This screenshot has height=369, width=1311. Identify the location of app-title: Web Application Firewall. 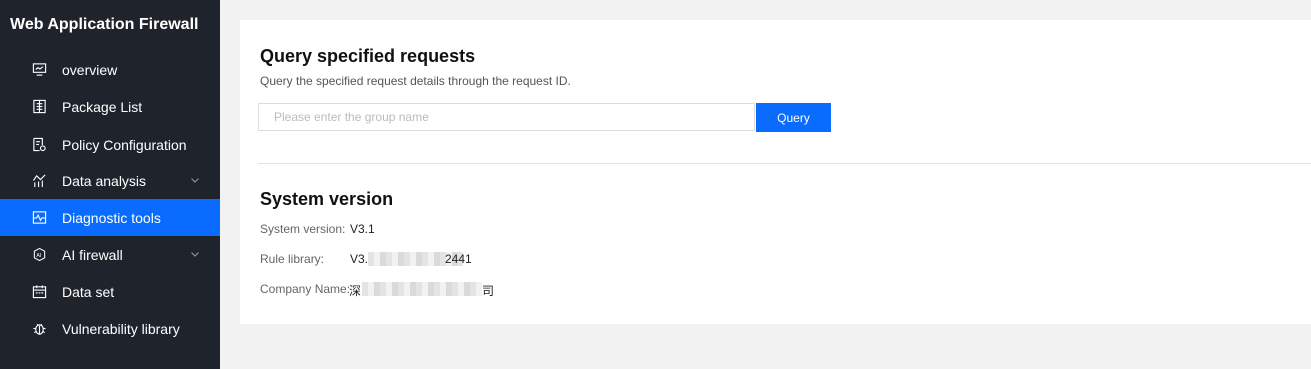
(104, 24).